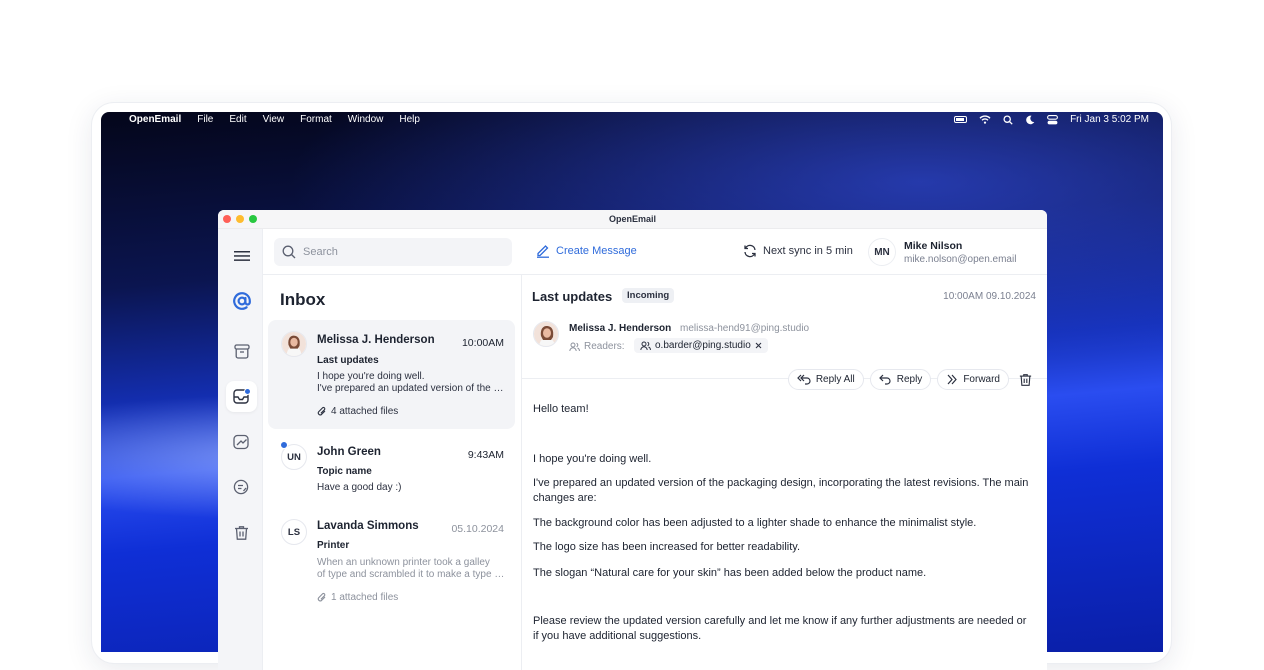 This screenshot has width=1264, height=670. I want to click on menu-view: View, so click(274, 119).